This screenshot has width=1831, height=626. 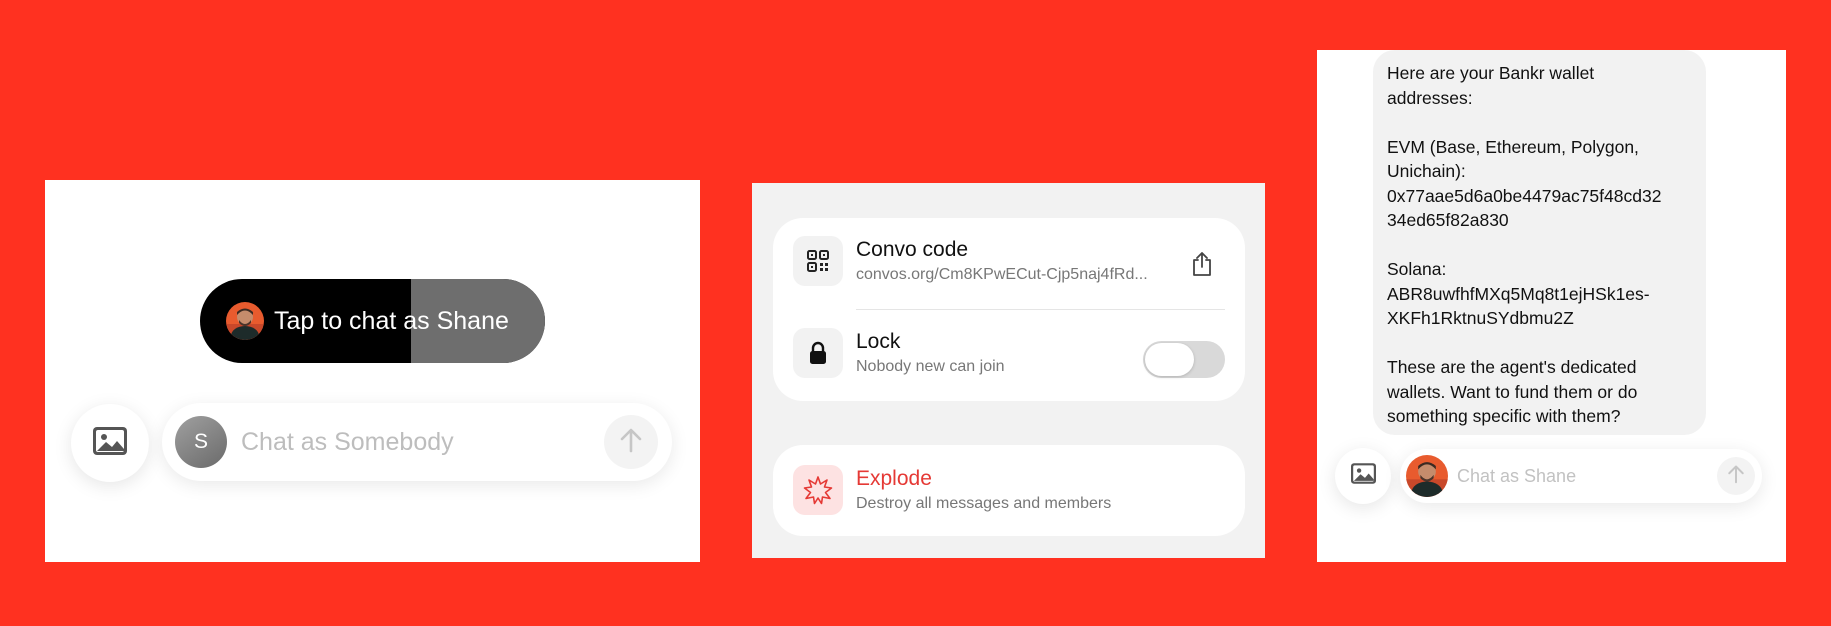 I want to click on message-input-bar: Chat as Shane, so click(x=1581, y=476).